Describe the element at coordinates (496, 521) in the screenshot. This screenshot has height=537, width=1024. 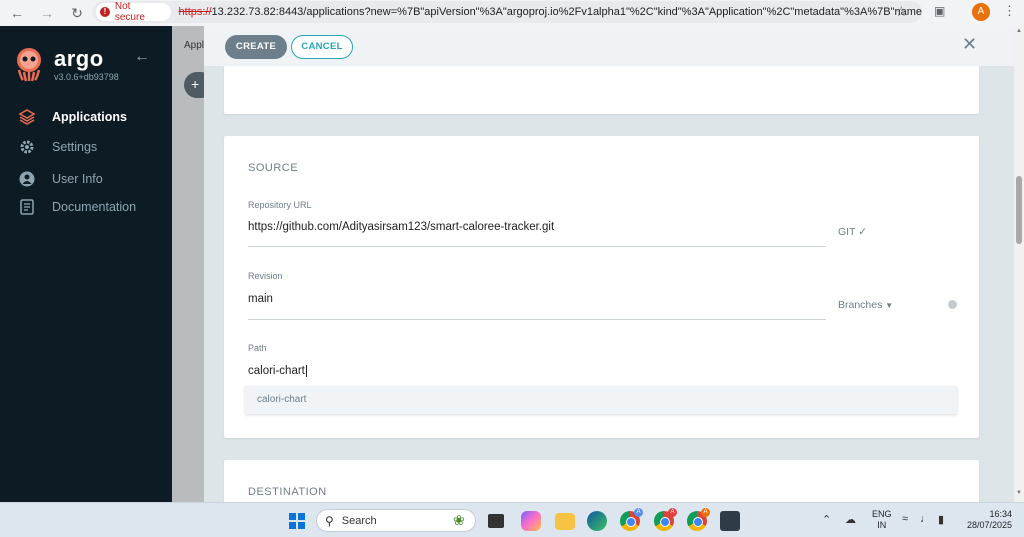
I see `task-view-icon` at that location.